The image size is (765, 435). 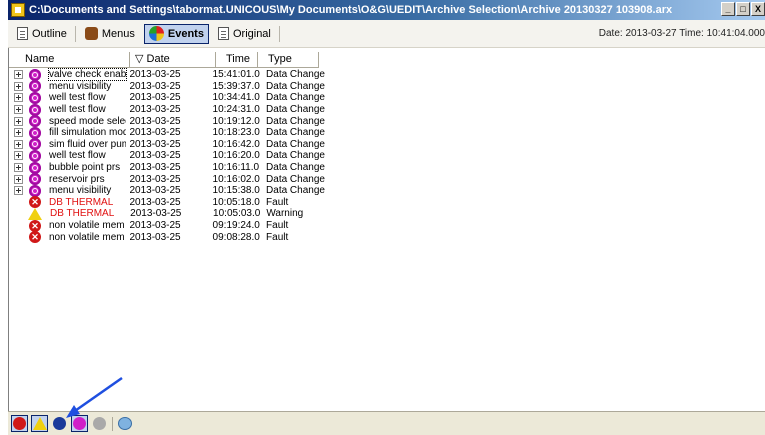 I want to click on network-button, so click(x=124, y=423).